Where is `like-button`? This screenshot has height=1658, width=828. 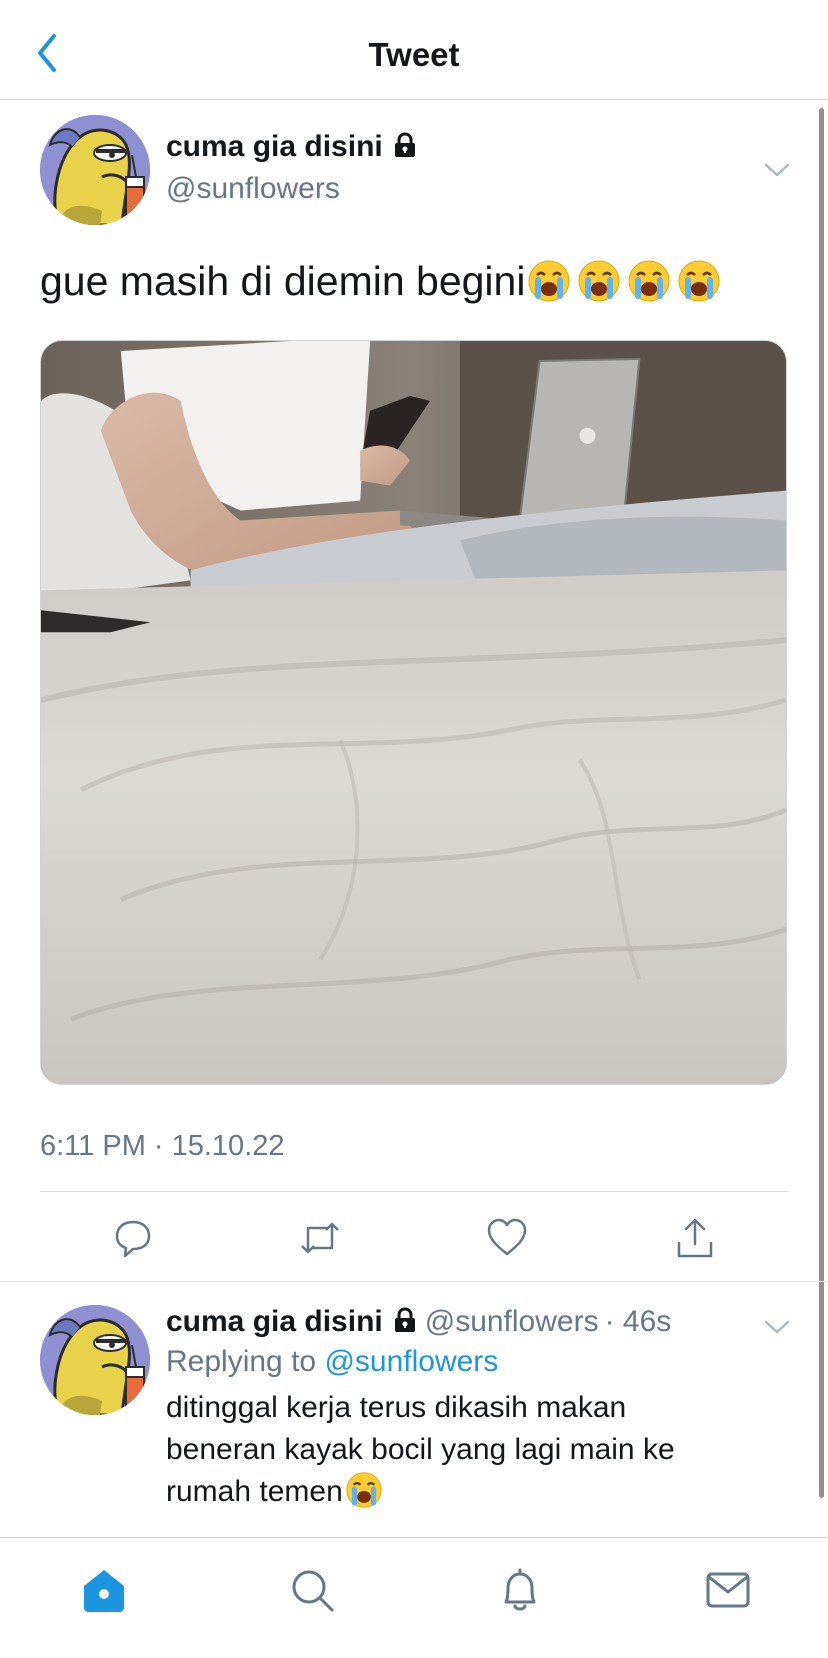 like-button is located at coordinates (507, 1238).